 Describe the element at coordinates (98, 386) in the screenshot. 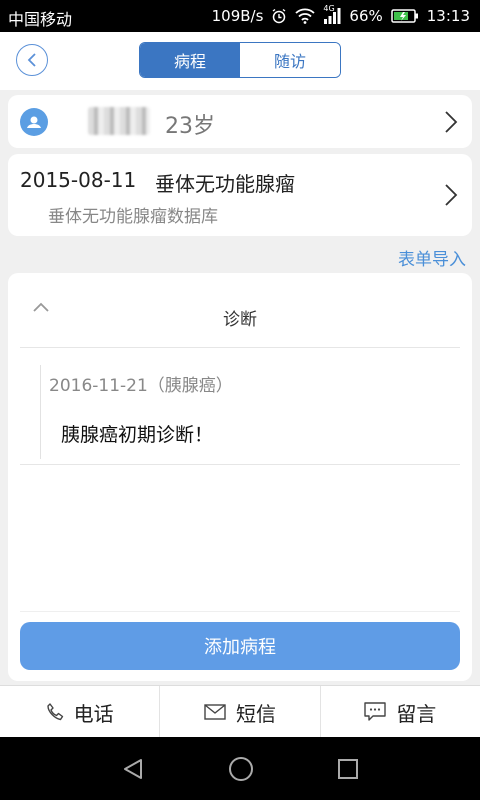

I see `entry-date: 2016-11-21` at that location.